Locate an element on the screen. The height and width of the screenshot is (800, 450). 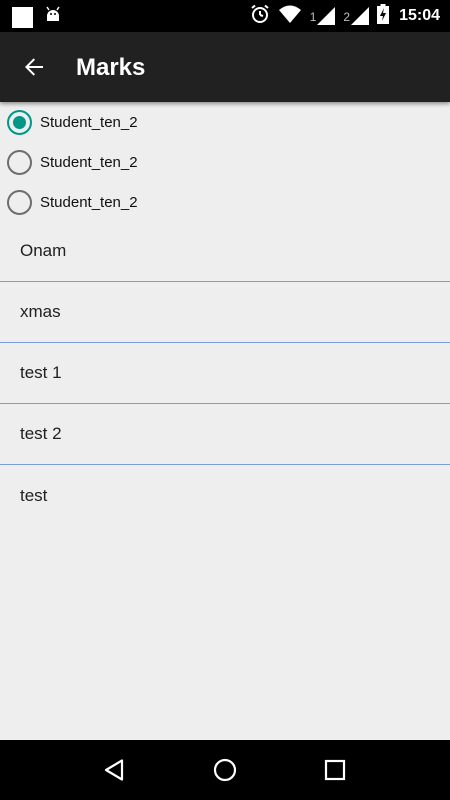
nav-home-button is located at coordinates (225, 770).